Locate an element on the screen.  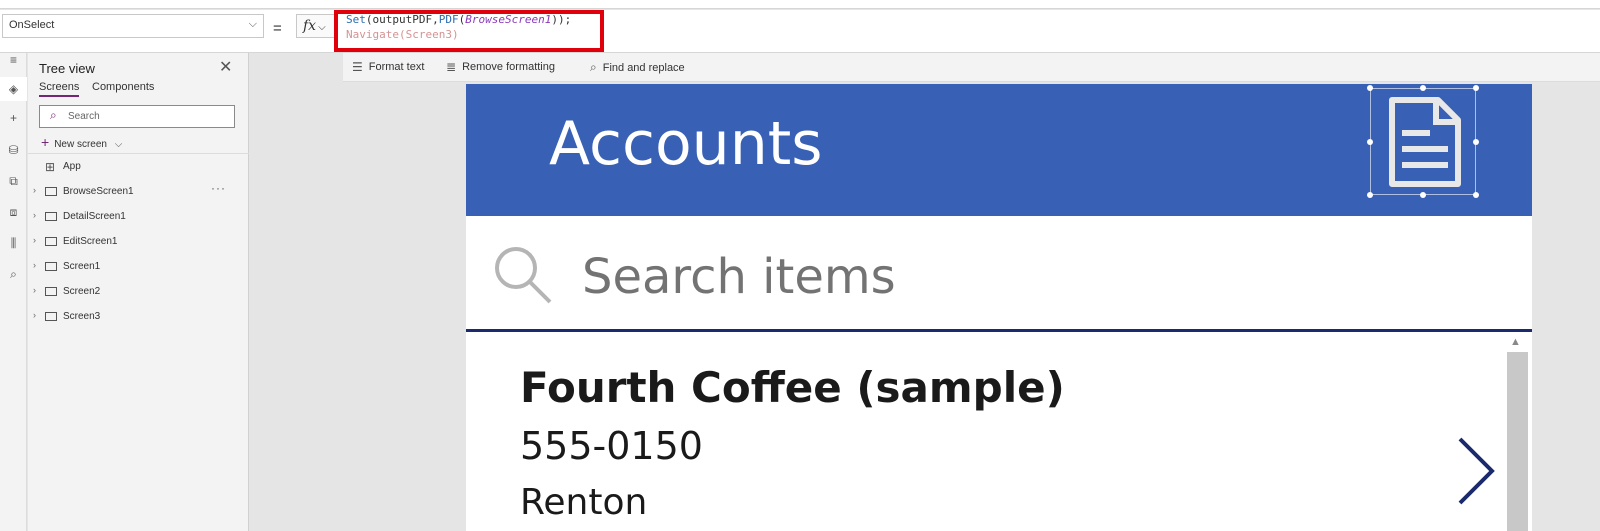
tab-components: Components is located at coordinates (123, 87).